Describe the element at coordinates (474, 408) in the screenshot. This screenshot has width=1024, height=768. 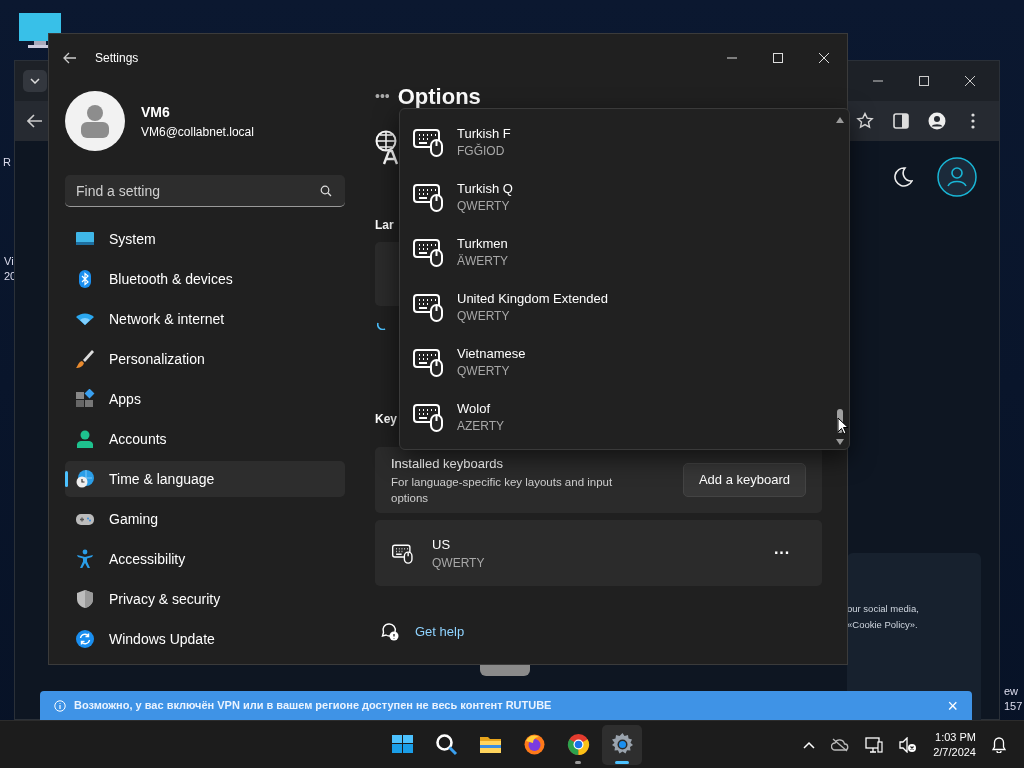
I see `keyboard-name: Wolof` at that location.